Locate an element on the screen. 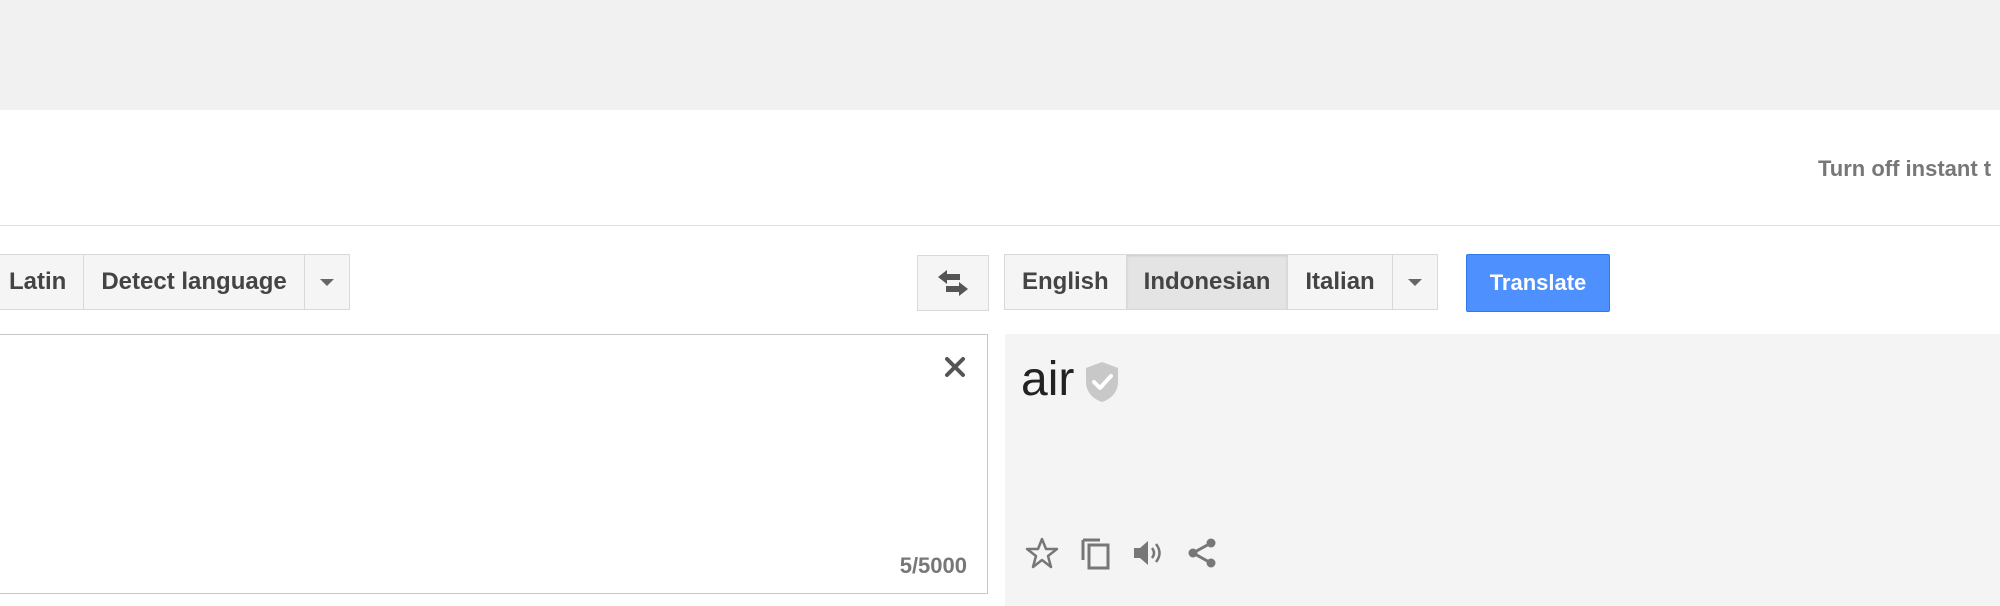 This screenshot has height=606, width=2000. target-language-bar: English Indonesian Italian is located at coordinates (1221, 282).